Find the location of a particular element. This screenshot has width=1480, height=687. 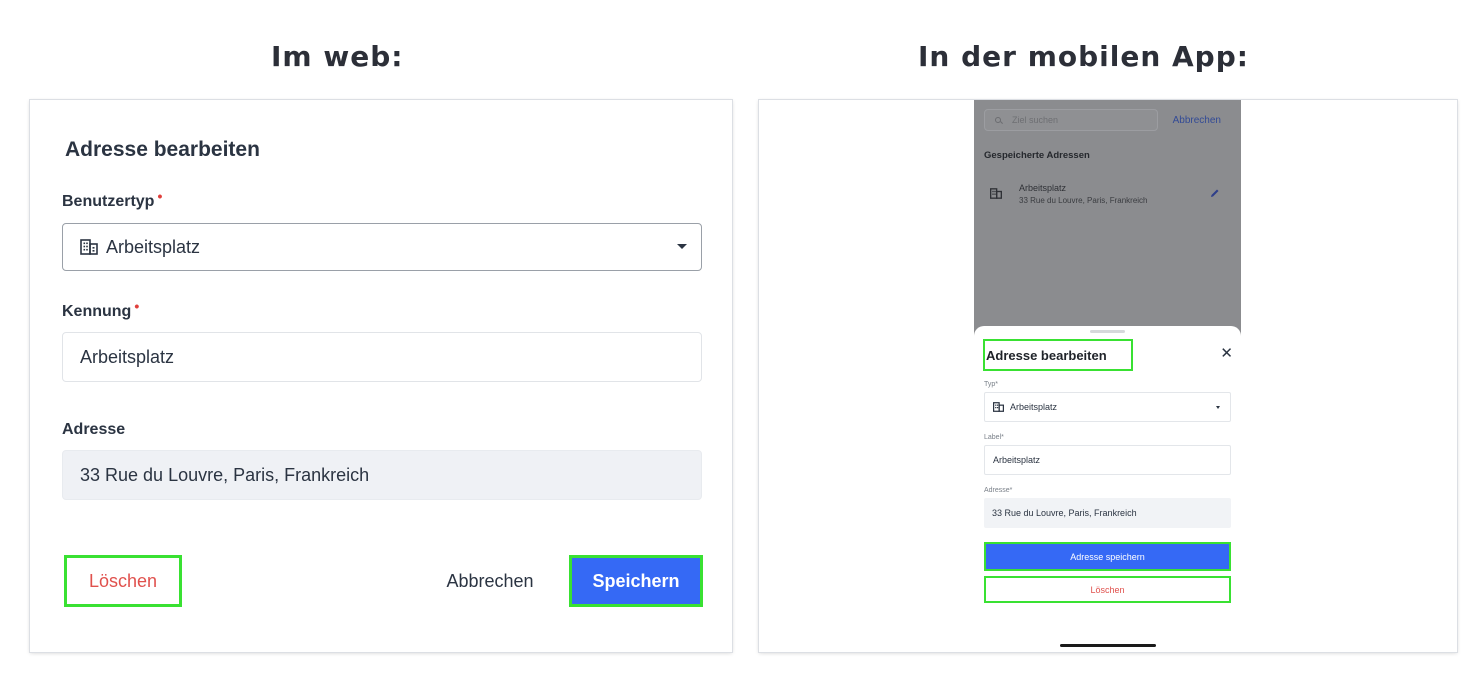

saved-address-name: Arbeitsplatz is located at coordinates (1042, 188).